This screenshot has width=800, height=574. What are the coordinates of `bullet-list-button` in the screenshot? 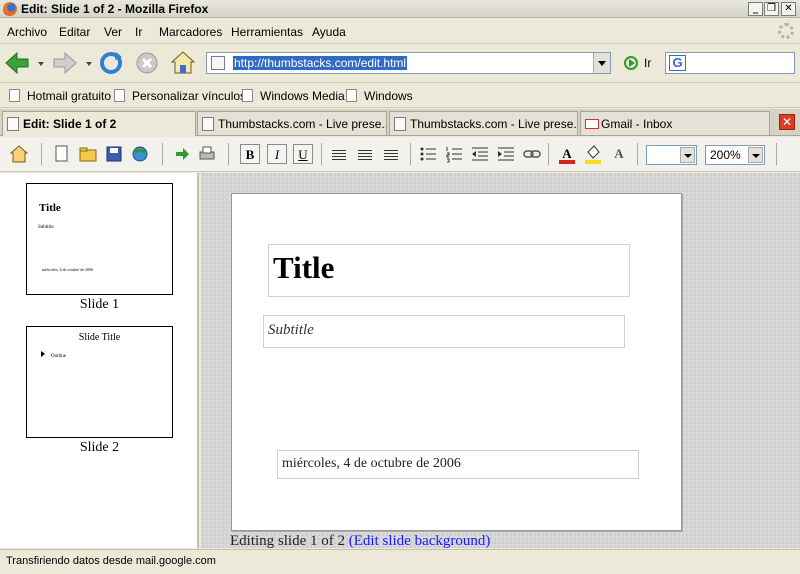 It's located at (428, 154).